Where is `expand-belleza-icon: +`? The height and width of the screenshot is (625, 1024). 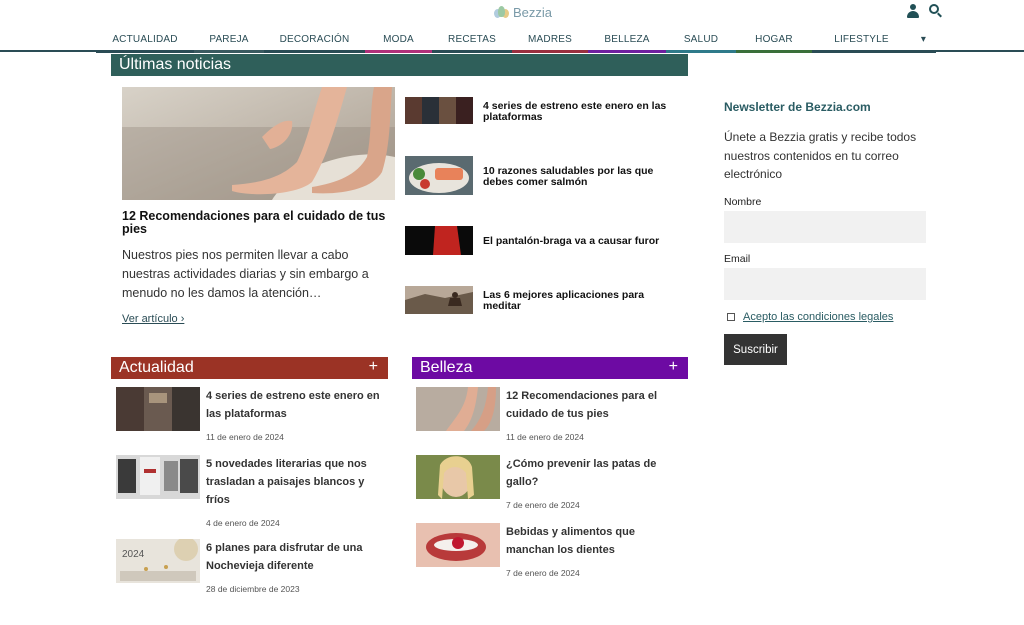
expand-belleza-icon: + is located at coordinates (673, 367).